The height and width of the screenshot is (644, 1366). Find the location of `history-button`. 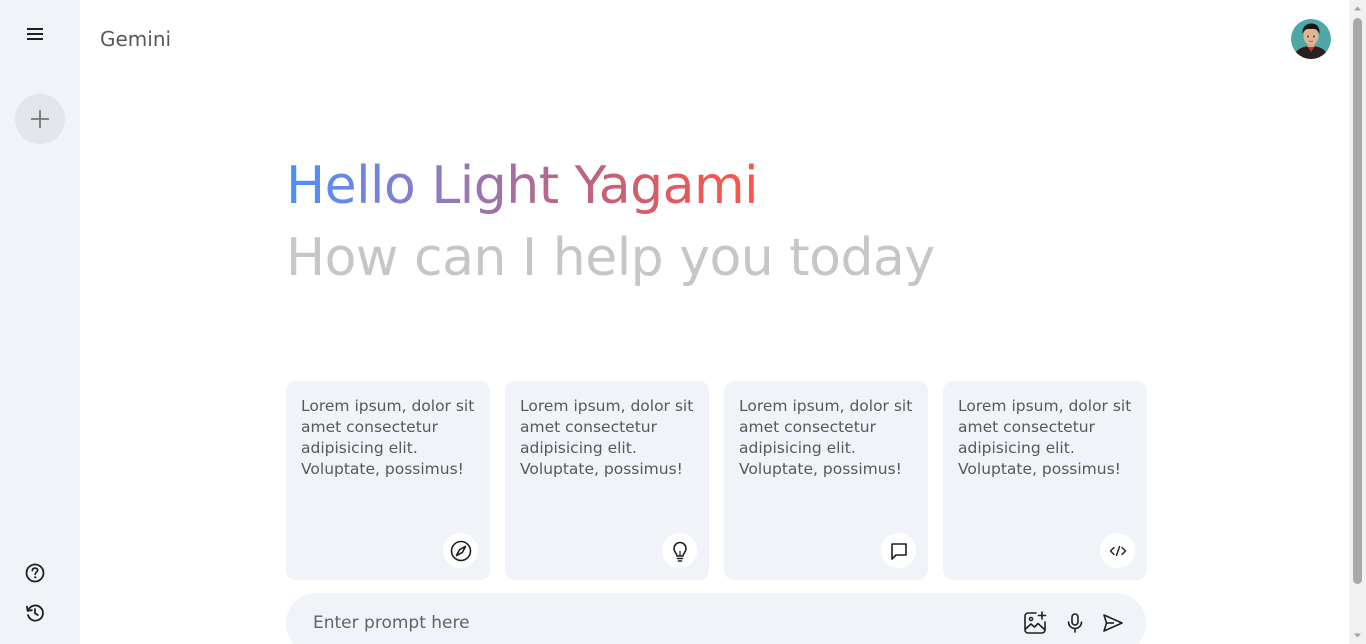

history-button is located at coordinates (35, 613).